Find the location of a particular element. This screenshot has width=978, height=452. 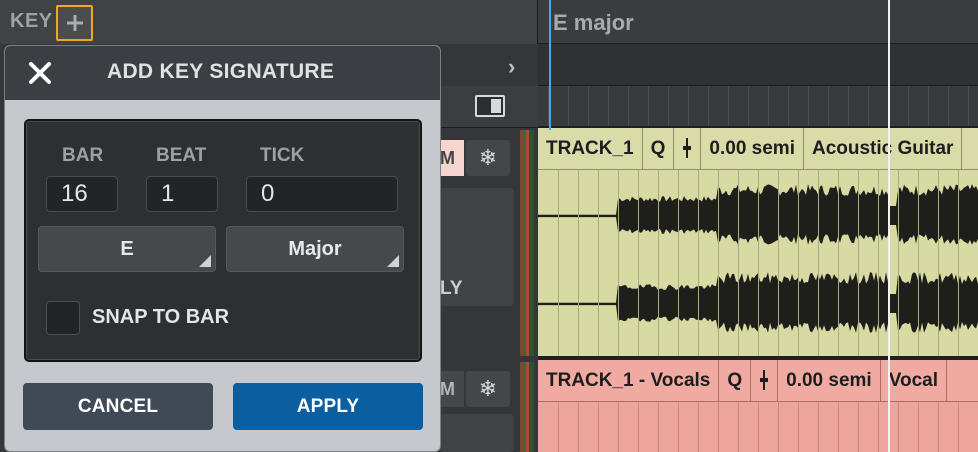

key-dropdown: E is located at coordinates (127, 249).